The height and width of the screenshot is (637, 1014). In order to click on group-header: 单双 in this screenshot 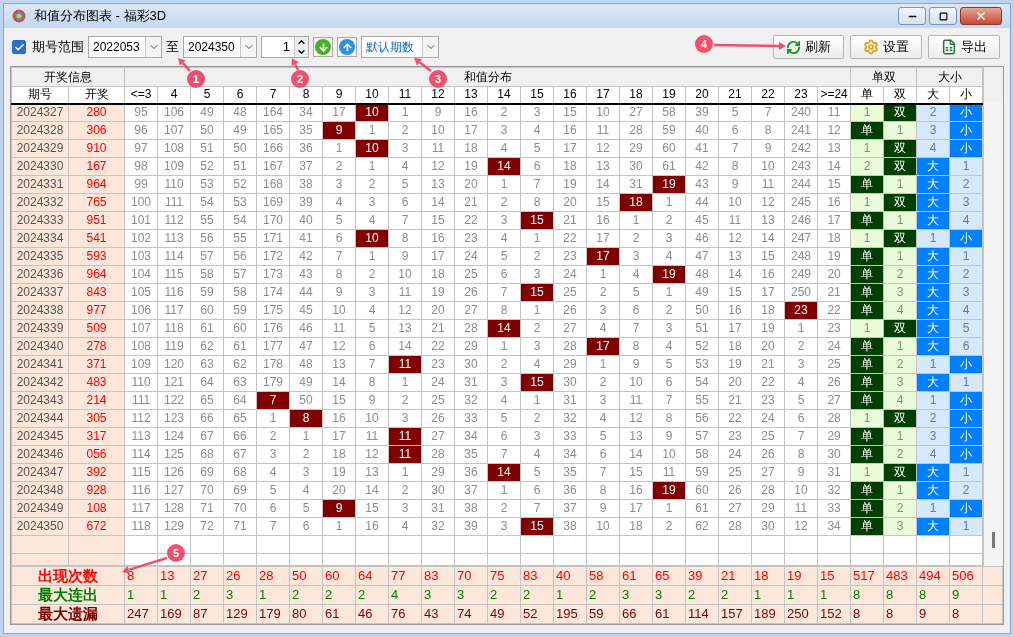, I will do `click(883, 77)`.